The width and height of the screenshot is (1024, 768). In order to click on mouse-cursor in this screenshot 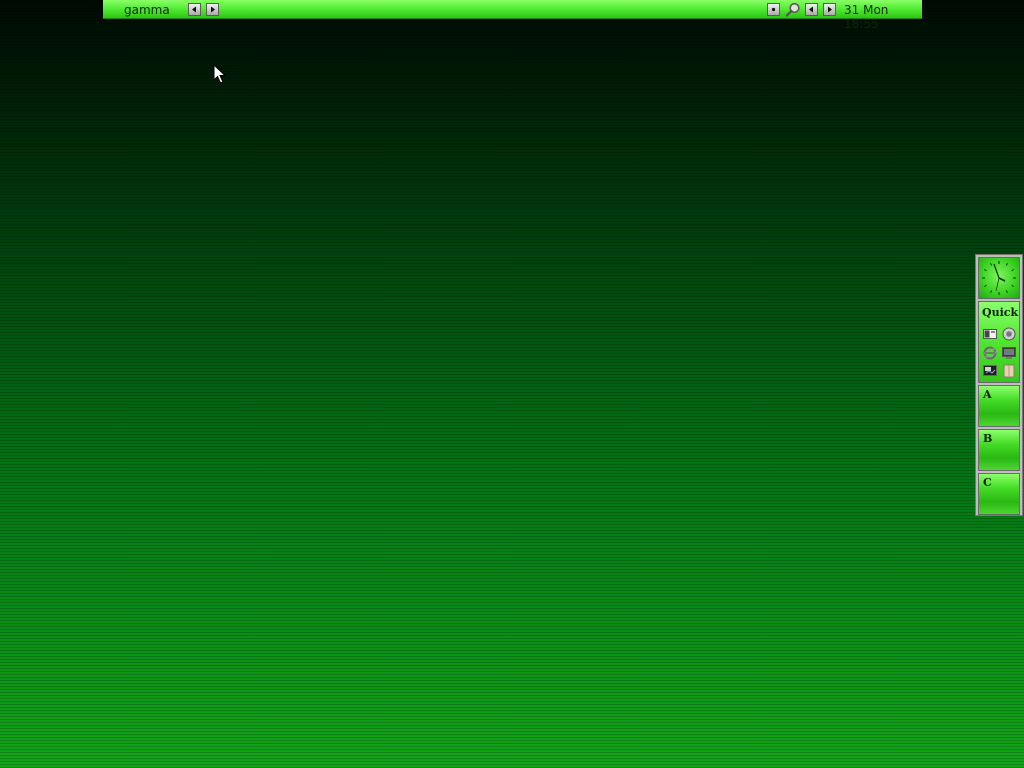, I will do `click(220, 74)`.